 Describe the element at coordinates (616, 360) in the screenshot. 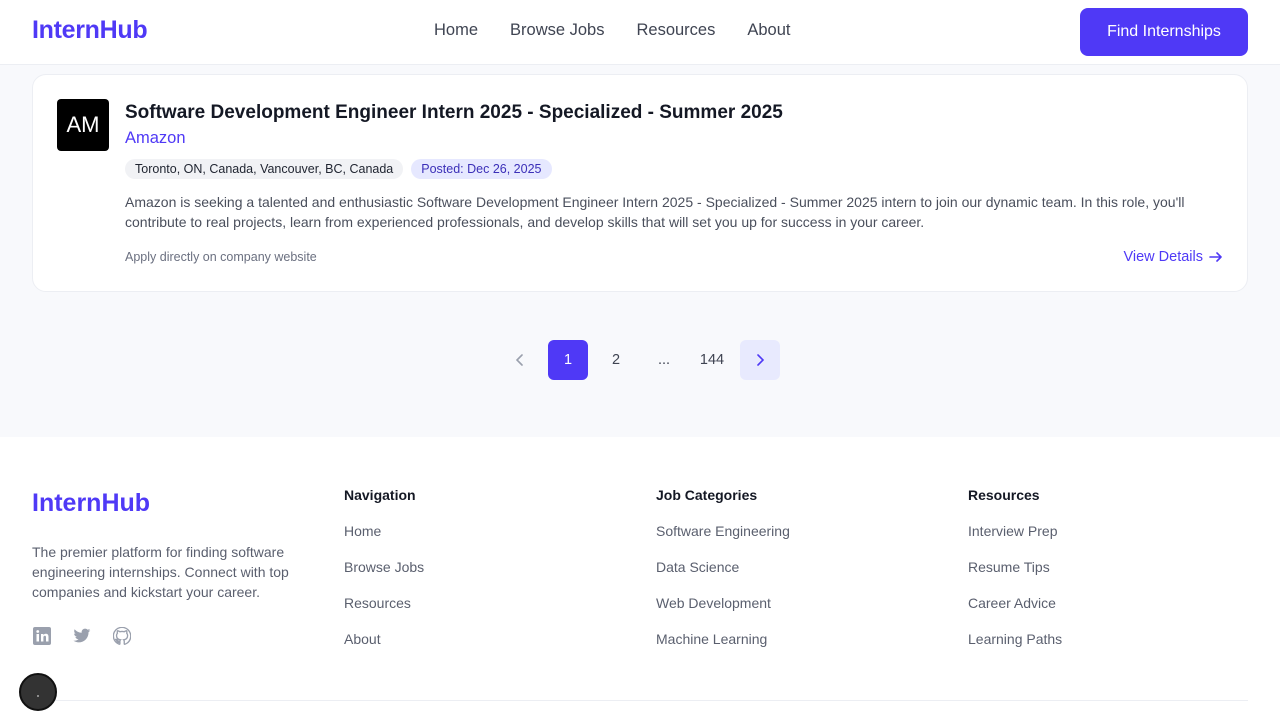

I see `page-button-2: 2` at that location.